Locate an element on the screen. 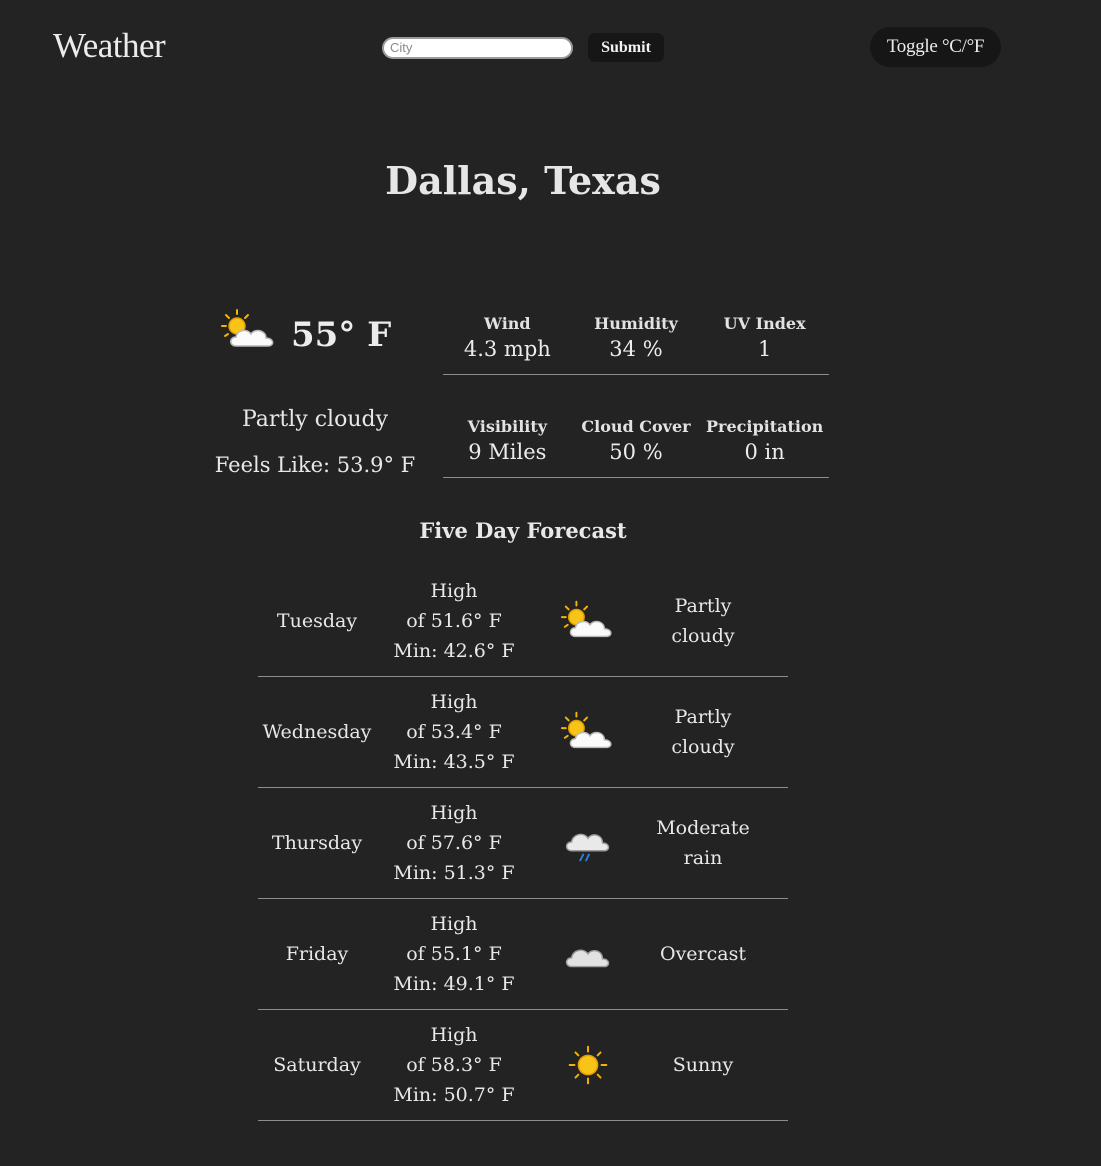 The image size is (1101, 1166). stat-label: UV Index is located at coordinates (764, 323).